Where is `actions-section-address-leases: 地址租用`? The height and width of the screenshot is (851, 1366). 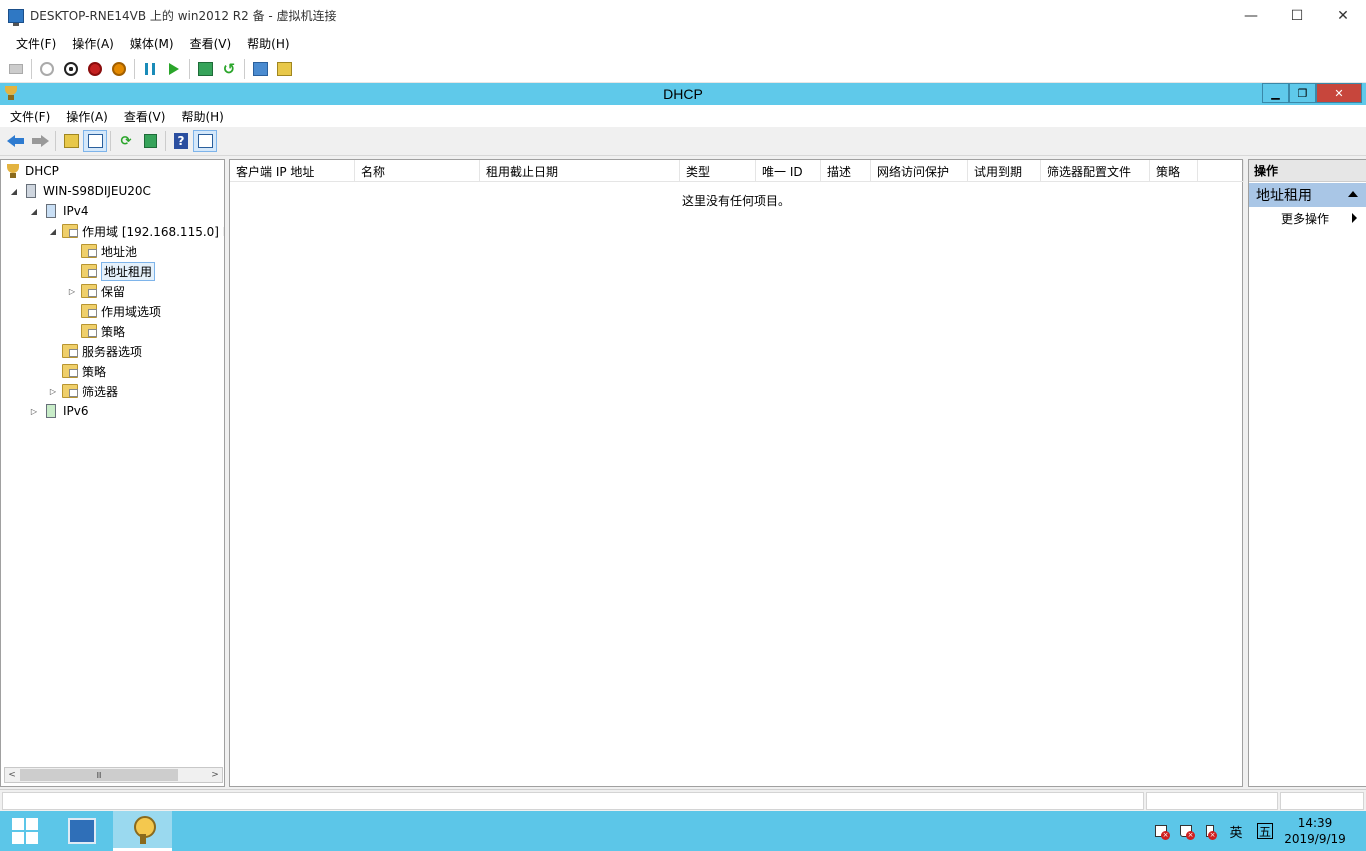
actions-section-address-leases: 地址租用 is located at coordinates (1307, 195).